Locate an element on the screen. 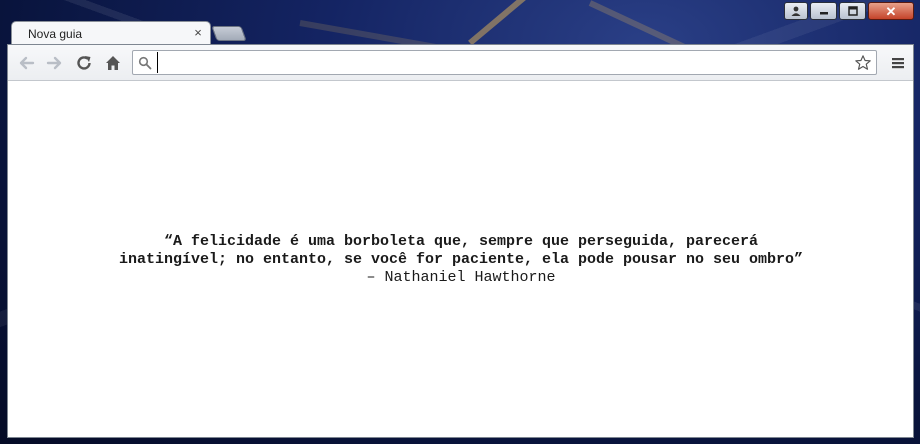  new-tab-button is located at coordinates (229, 33).